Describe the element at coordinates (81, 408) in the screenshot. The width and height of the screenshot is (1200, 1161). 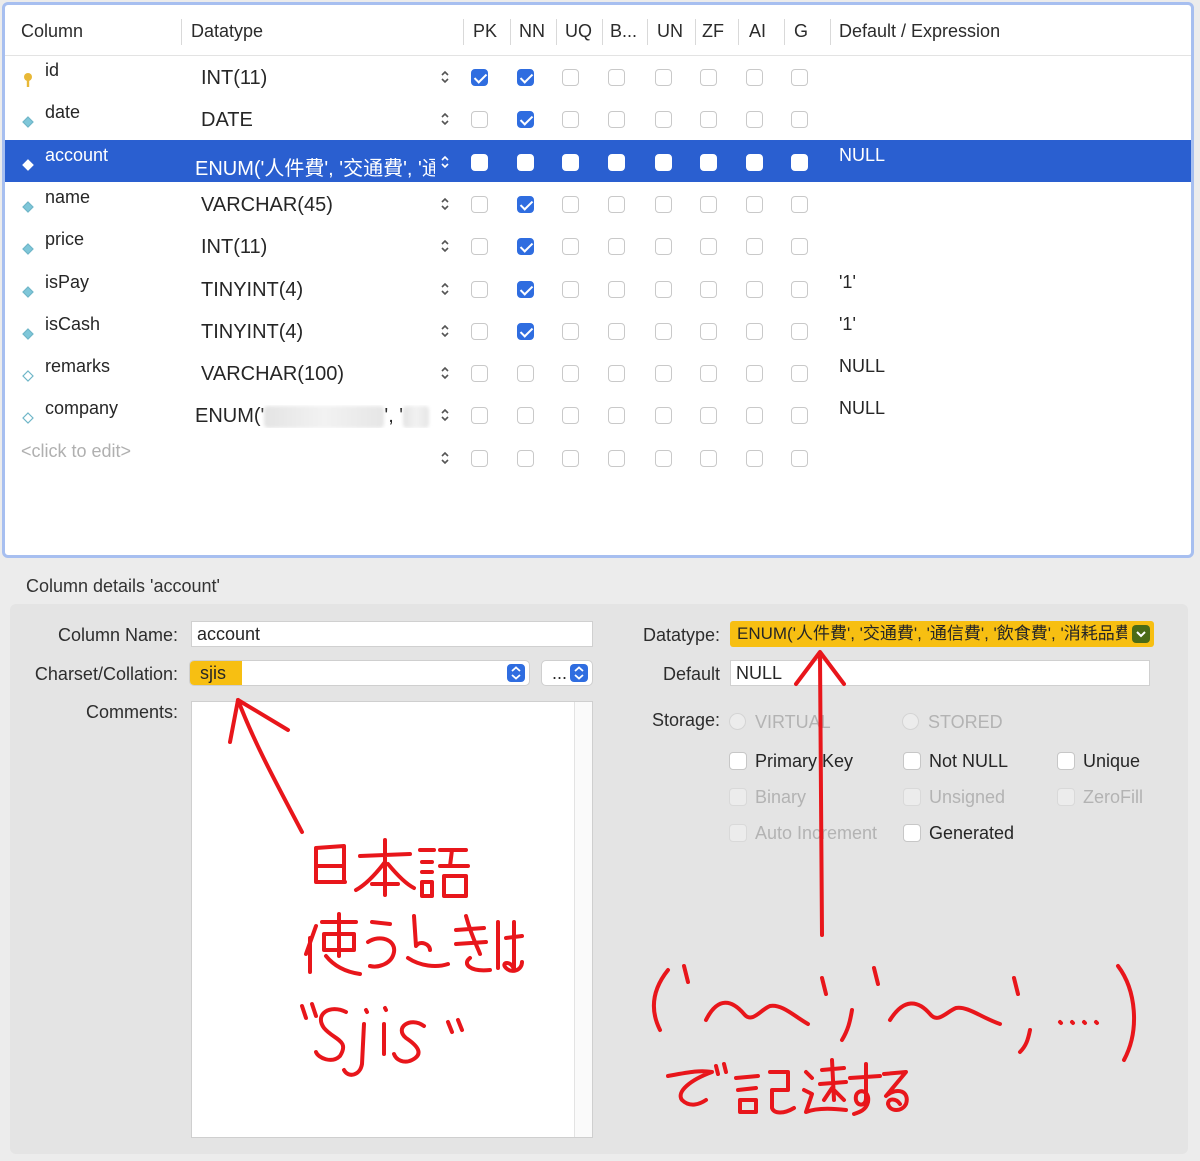
I see `column-name: company` at that location.